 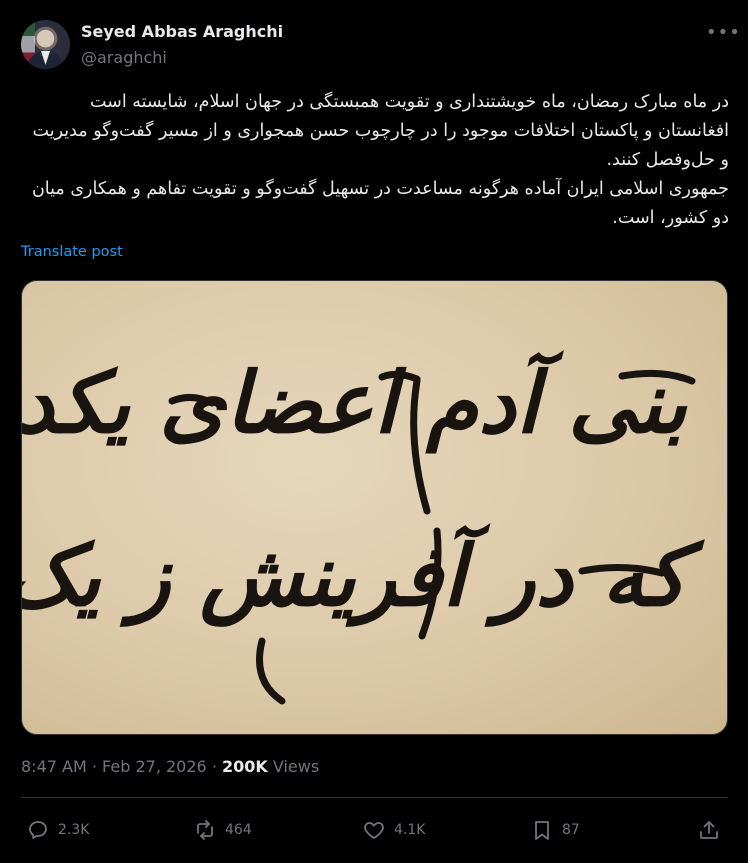 I want to click on bookmark-count: 87, so click(x=571, y=830).